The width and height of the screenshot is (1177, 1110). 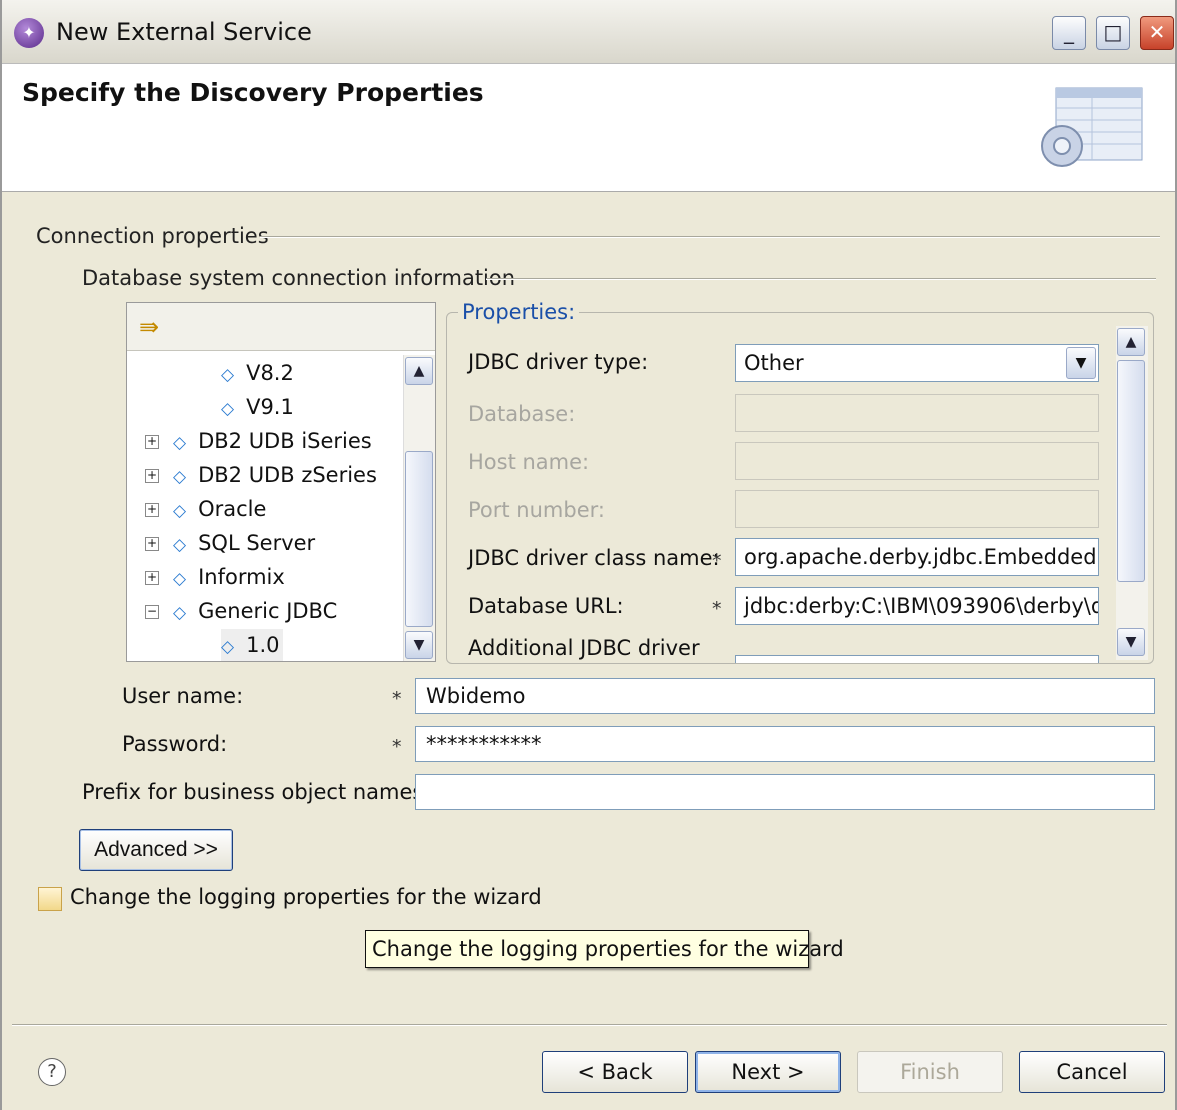 What do you see at coordinates (215, 577) in the screenshot?
I see `tree-item-informix: + ◇ Informix` at bounding box center [215, 577].